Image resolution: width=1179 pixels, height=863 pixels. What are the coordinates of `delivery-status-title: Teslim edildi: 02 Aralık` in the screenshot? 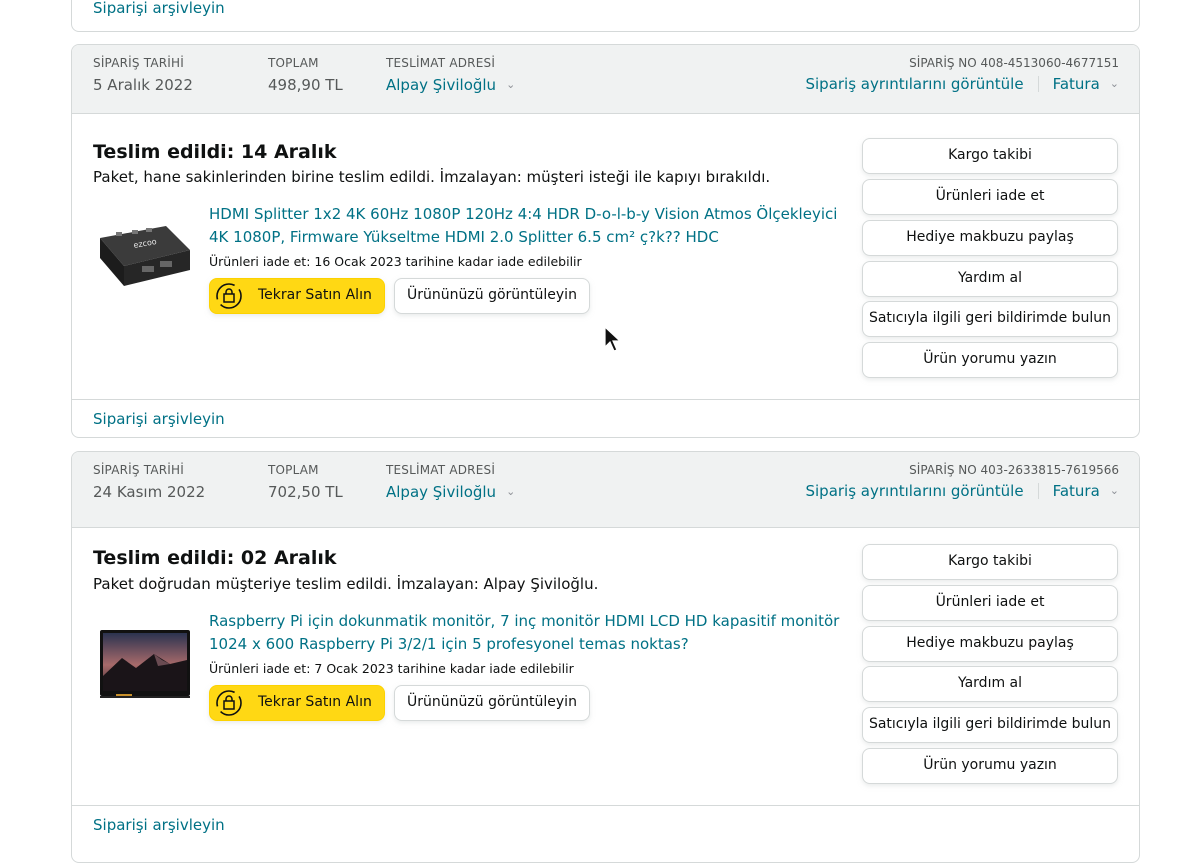 It's located at (215, 558).